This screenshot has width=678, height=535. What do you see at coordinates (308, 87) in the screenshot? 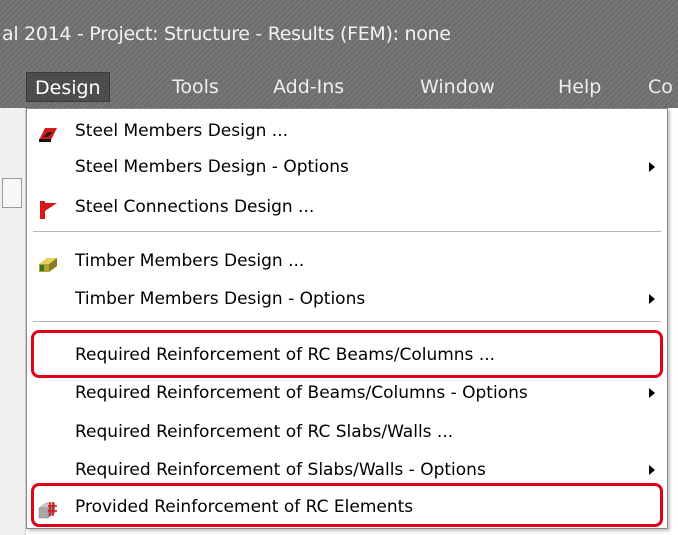
I see `menu-add-ins: Add-Ins` at bounding box center [308, 87].